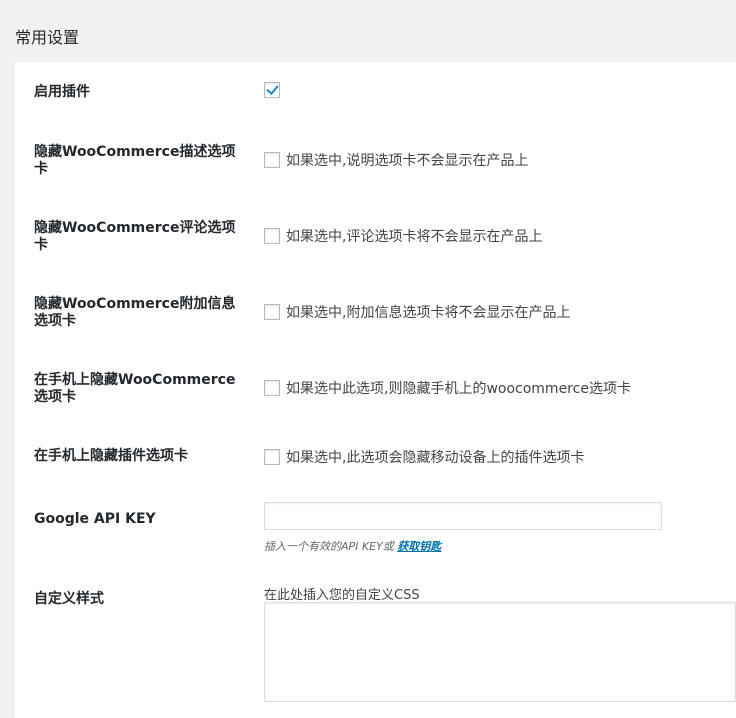  Describe the element at coordinates (95, 519) in the screenshot. I see `google-api-key-label: Google API KEY` at that location.